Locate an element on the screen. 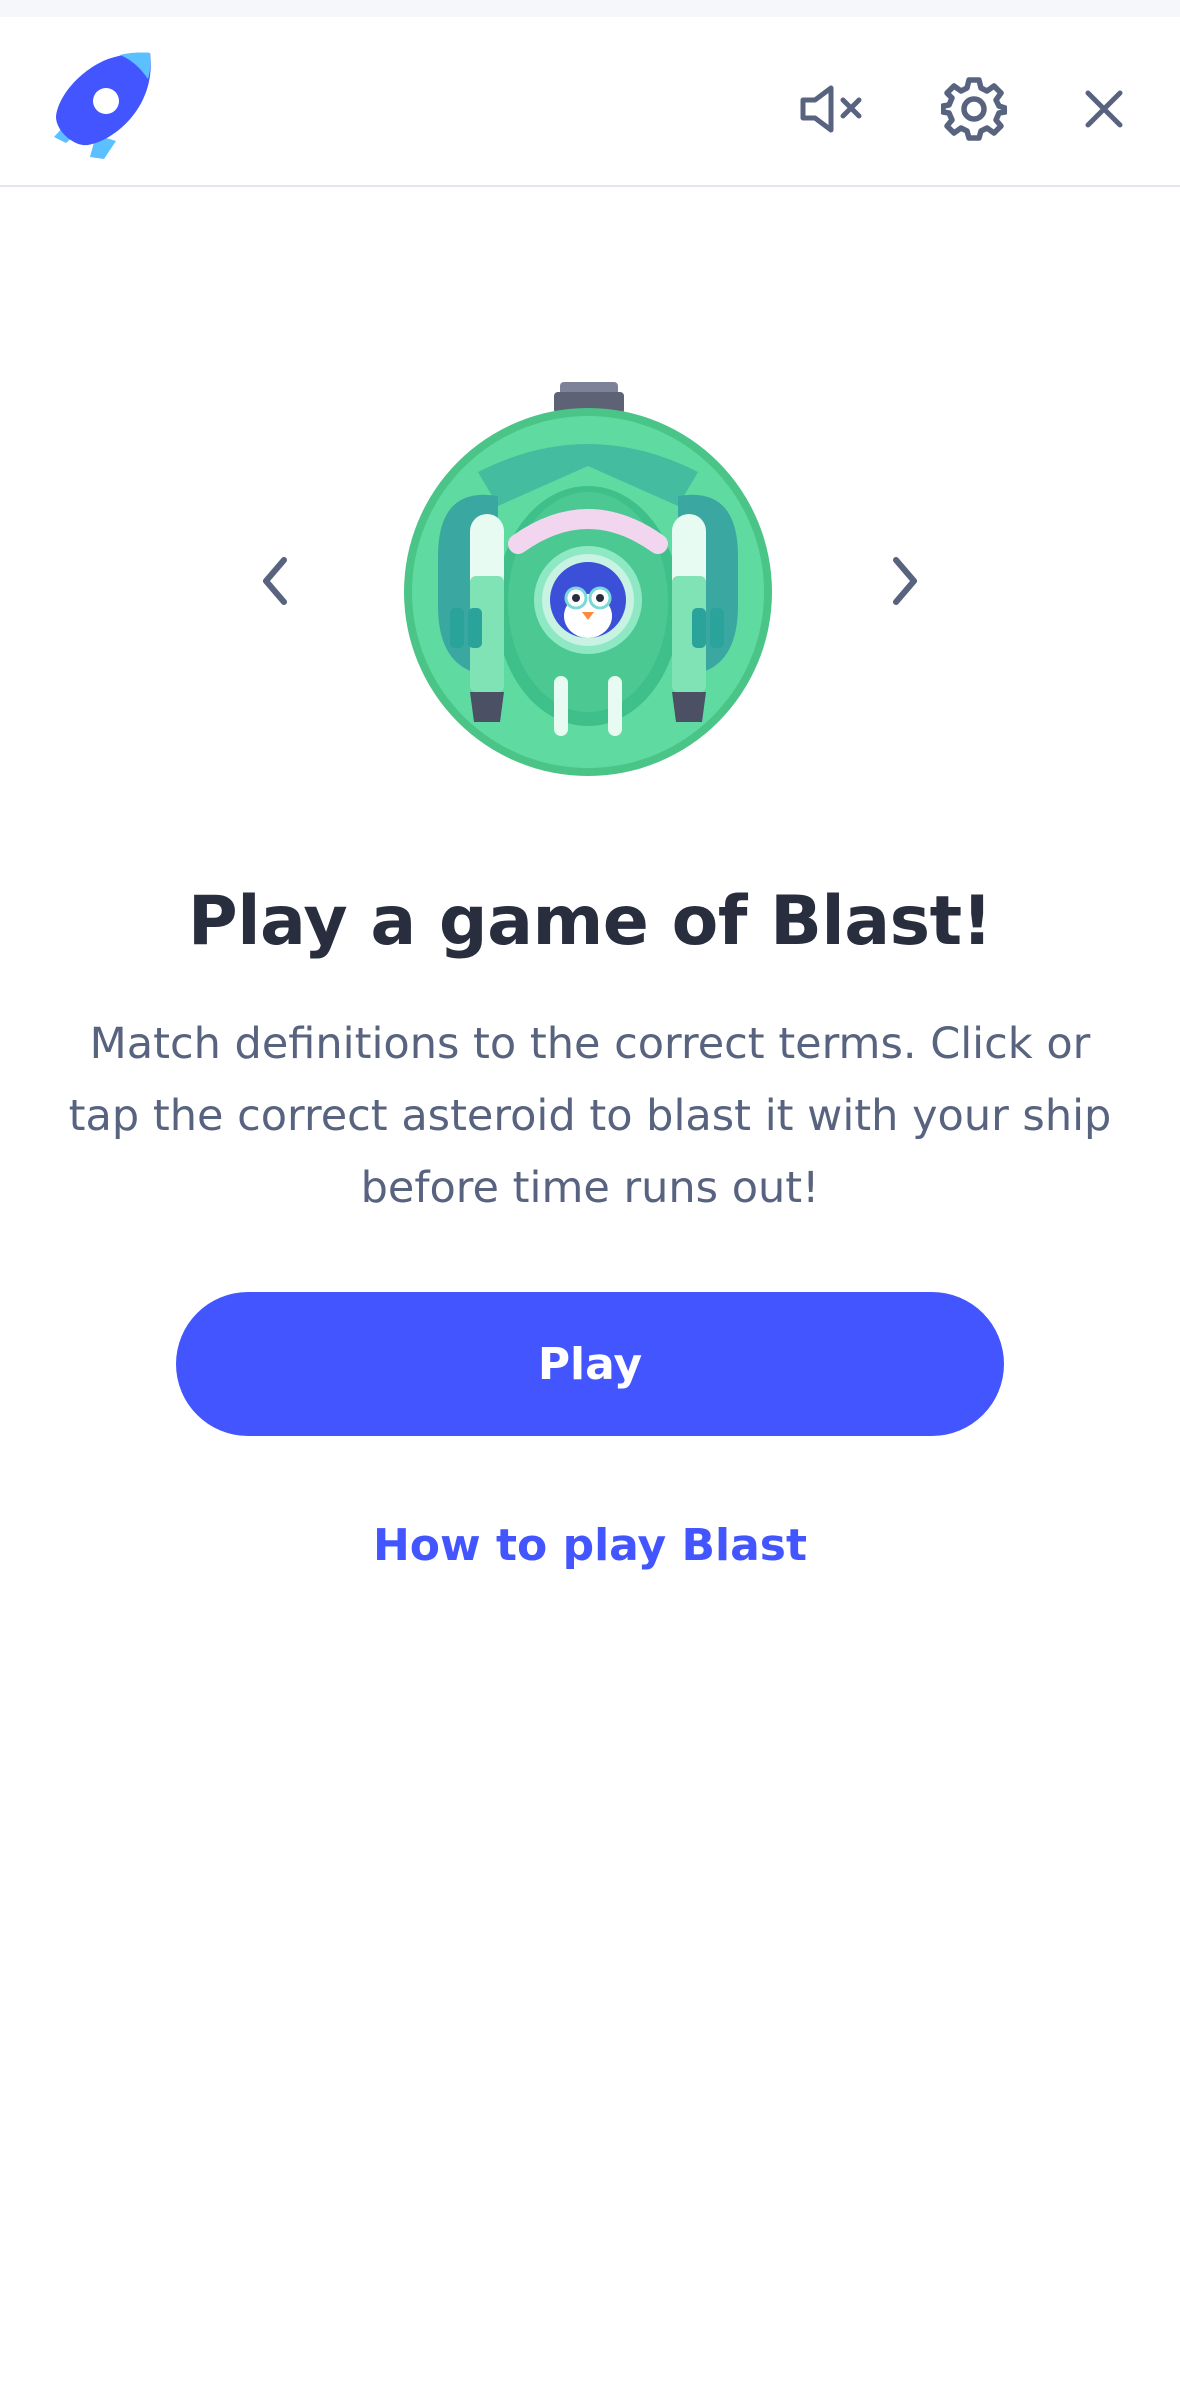  close-icon is located at coordinates (1104, 111).